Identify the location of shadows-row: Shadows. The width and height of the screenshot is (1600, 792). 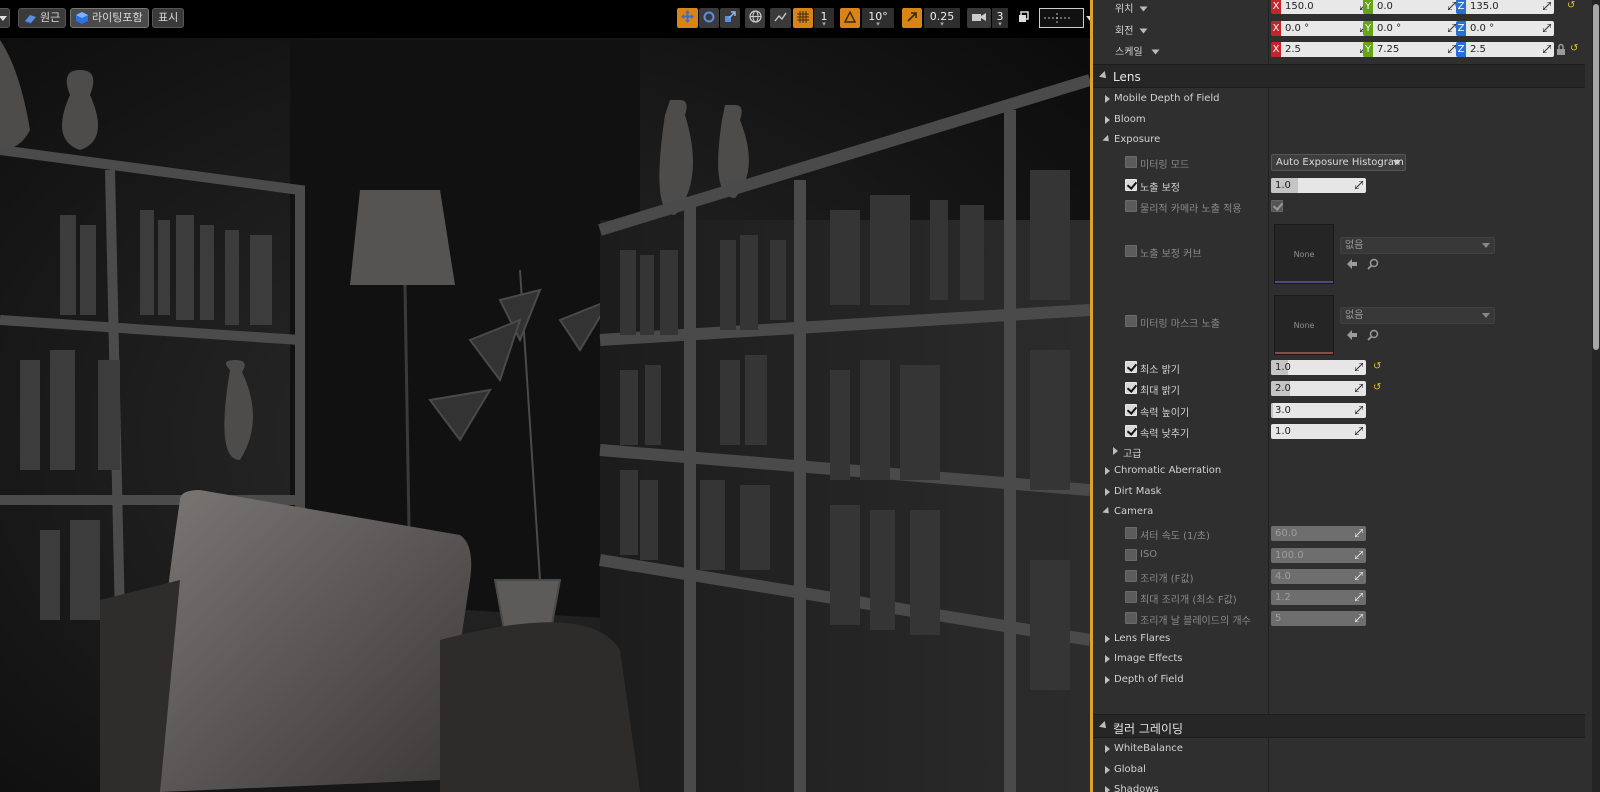
(1338, 786).